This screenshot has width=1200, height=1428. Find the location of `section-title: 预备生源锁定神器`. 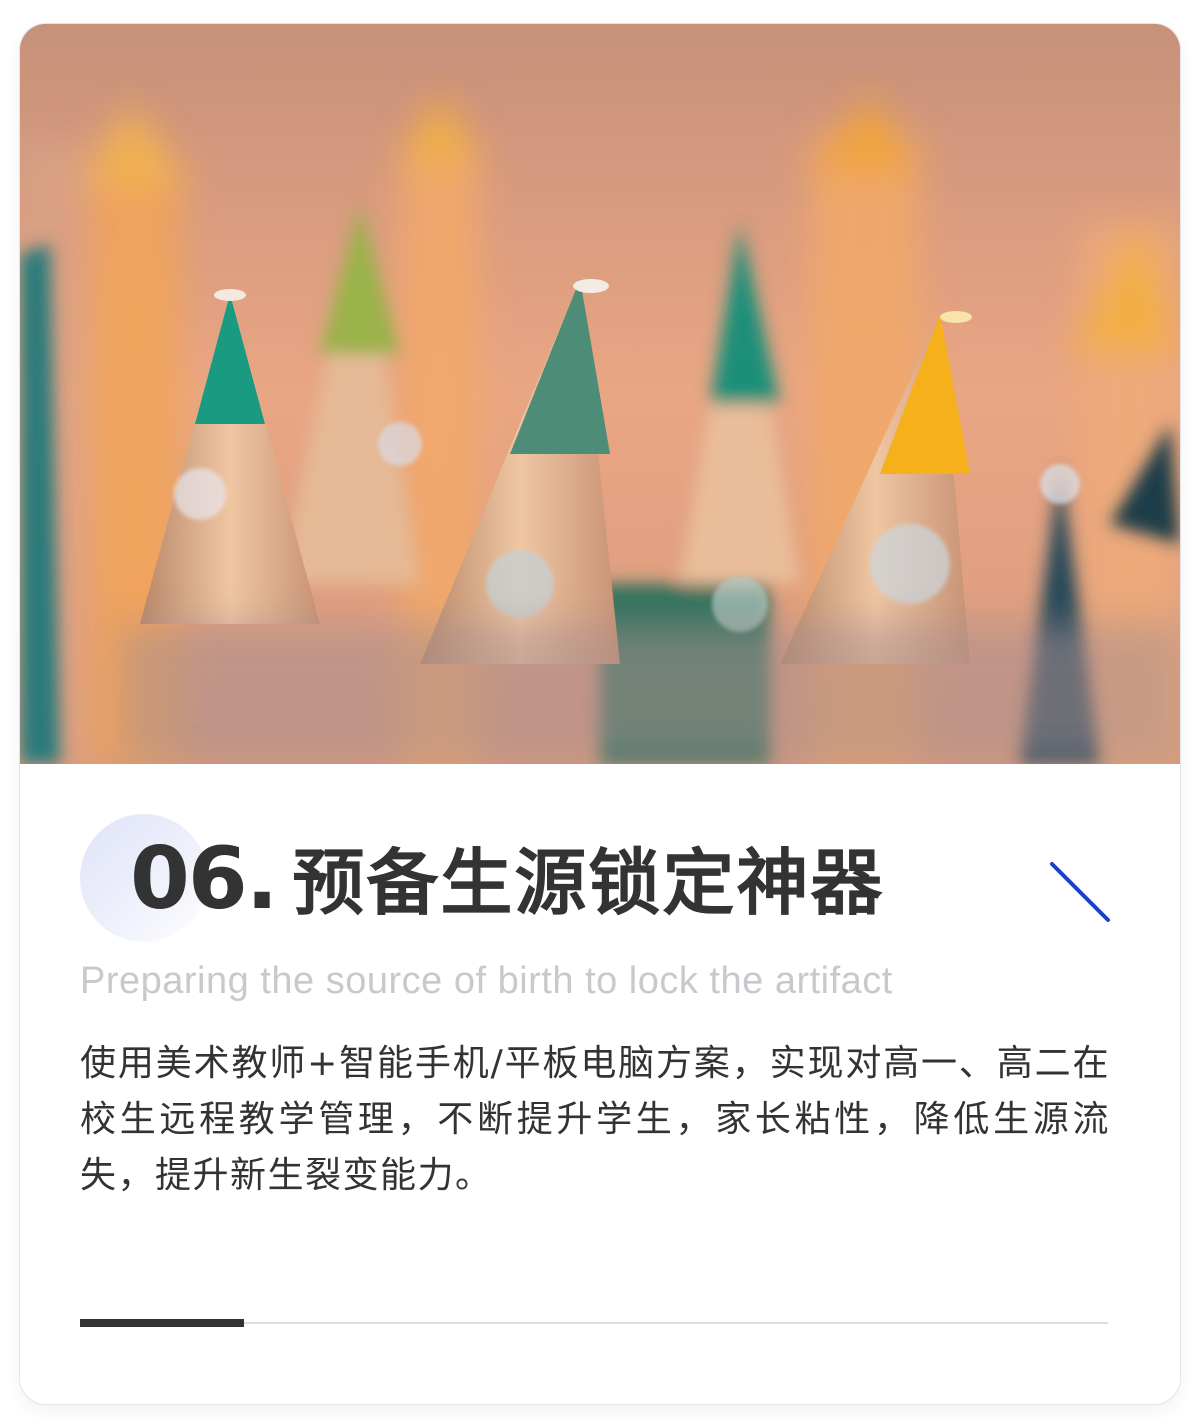

section-title: 预备生源锁定神器 is located at coordinates (588, 883).